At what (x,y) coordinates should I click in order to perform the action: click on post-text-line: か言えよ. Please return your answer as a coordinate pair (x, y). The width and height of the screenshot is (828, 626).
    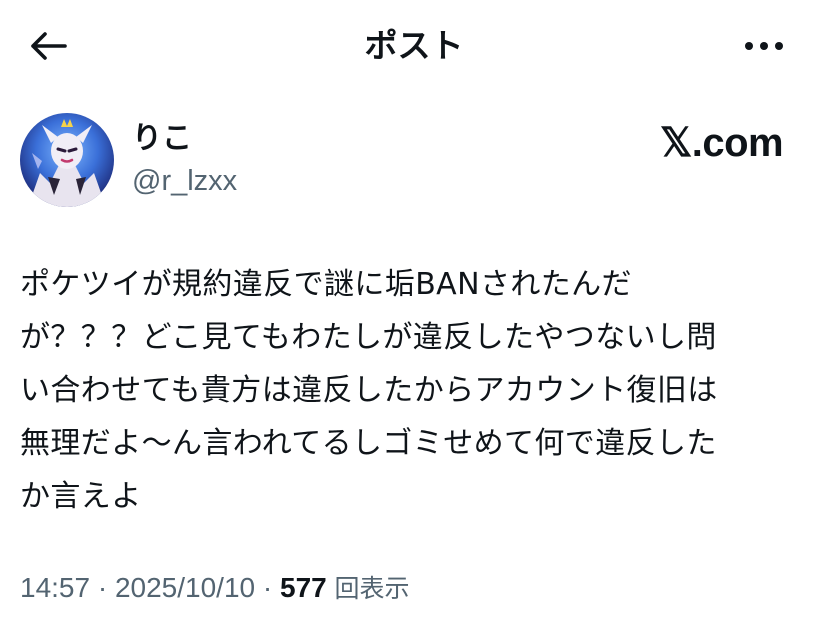
    Looking at the image, I should click on (81, 496).